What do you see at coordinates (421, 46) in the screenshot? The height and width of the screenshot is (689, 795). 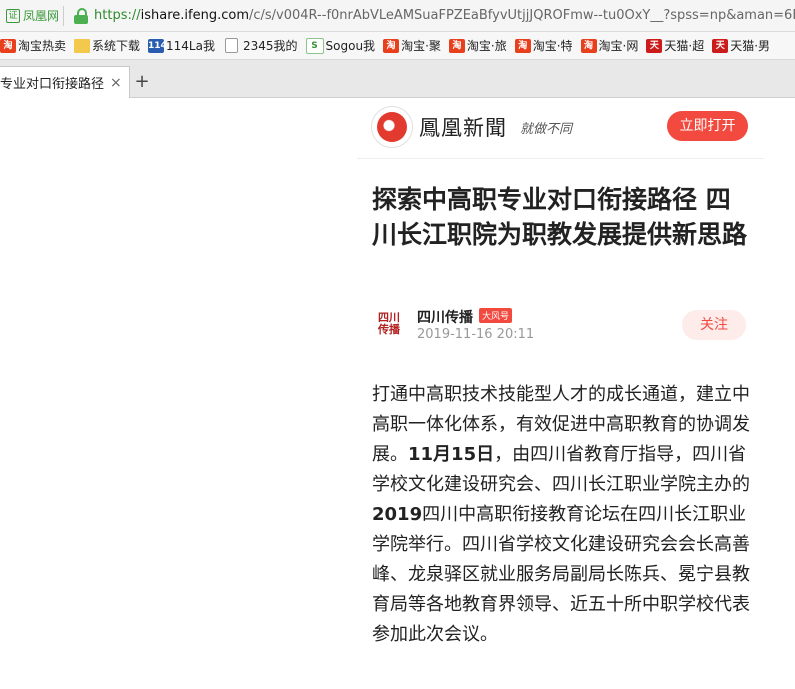 I see `bookmark-label: 淘宝·聚` at bounding box center [421, 46].